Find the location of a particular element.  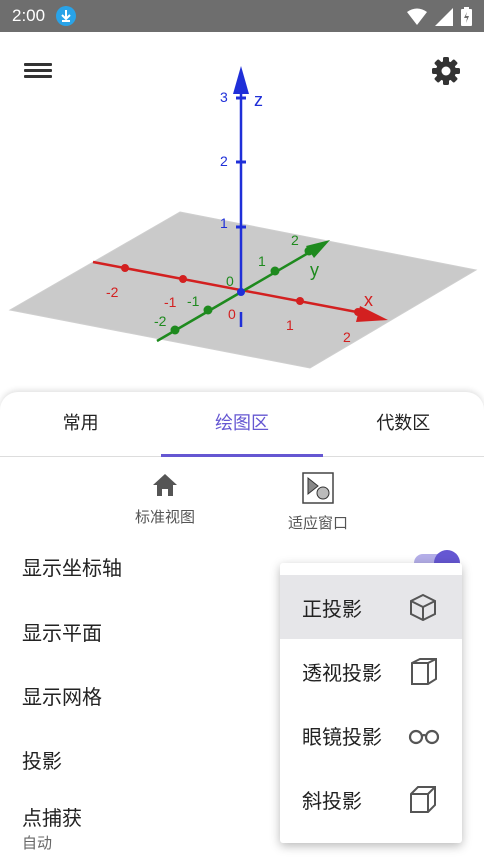

menu-item-perspective: 透视投影 is located at coordinates (371, 671).